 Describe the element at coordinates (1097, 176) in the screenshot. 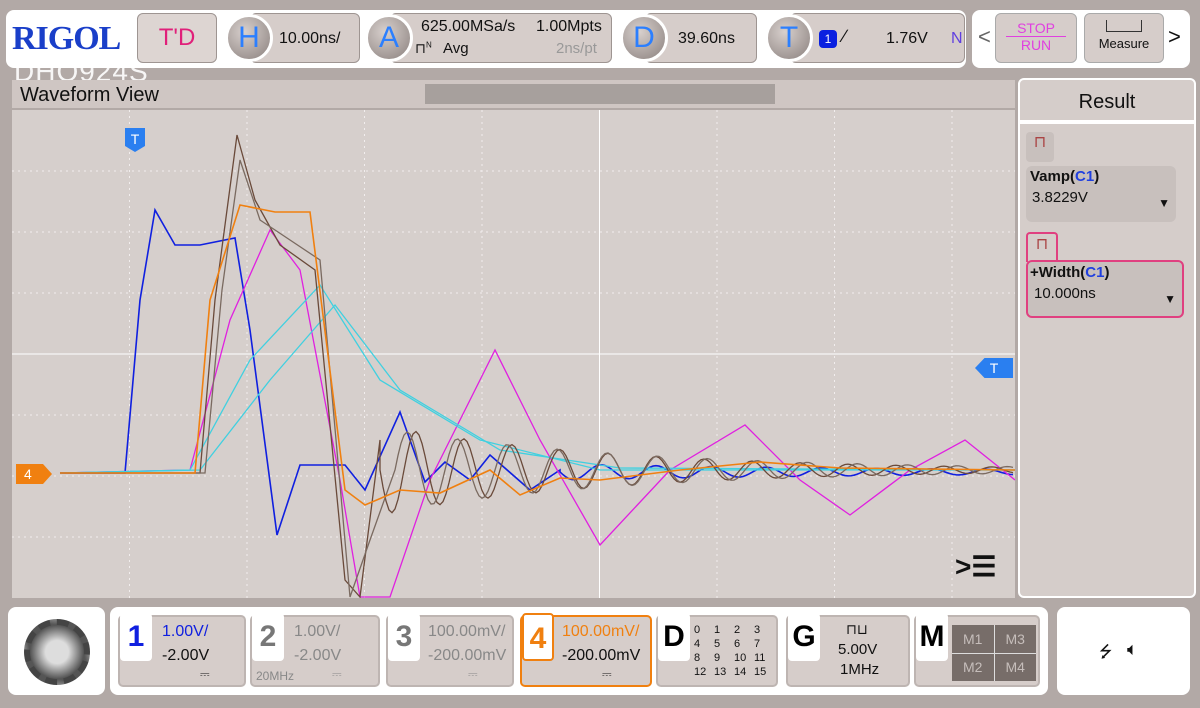

I see `measure-paren: )` at that location.